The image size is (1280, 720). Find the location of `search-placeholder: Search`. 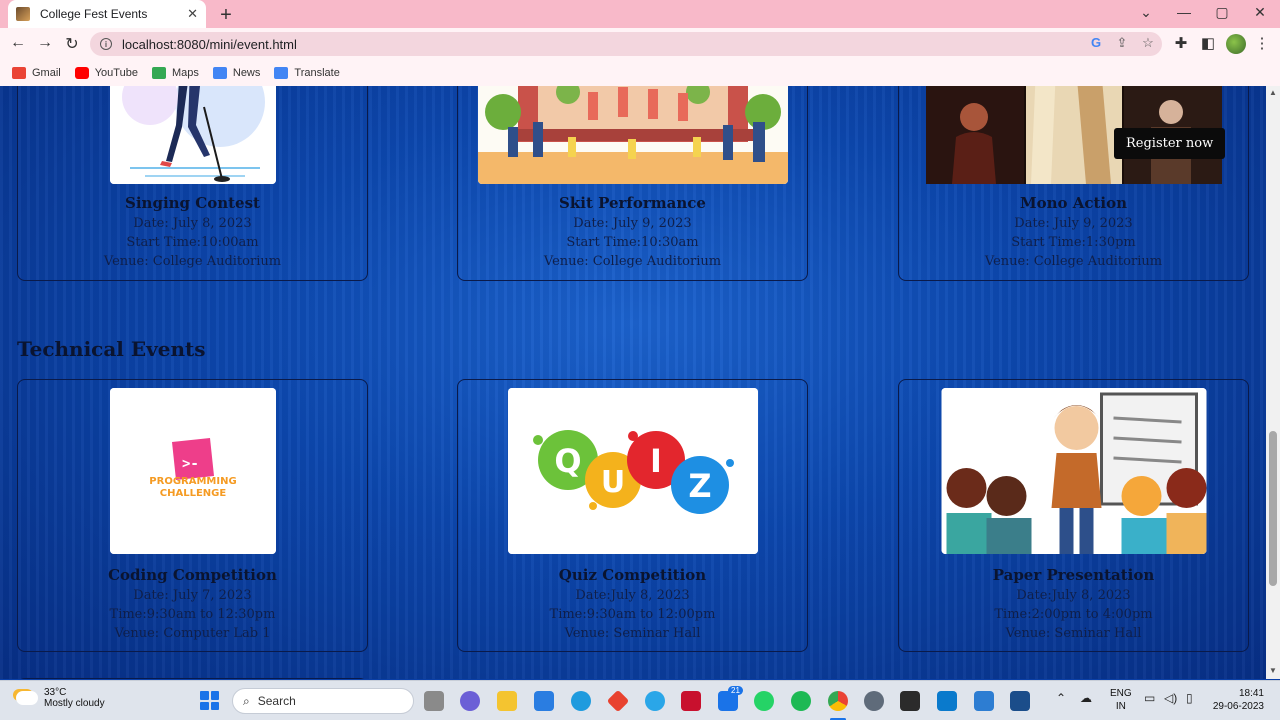

search-placeholder: Search is located at coordinates (276, 701).